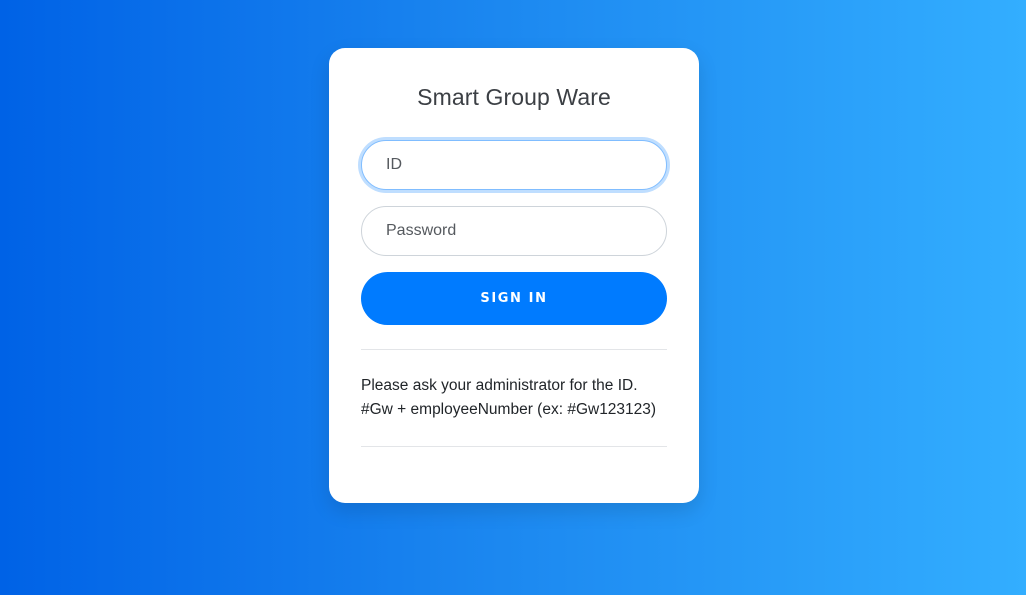 The width and height of the screenshot is (1026, 595). Describe the element at coordinates (509, 409) in the screenshot. I see `help-text-line: #Gw + employeeNumber (ex: #Gw123123)` at that location.